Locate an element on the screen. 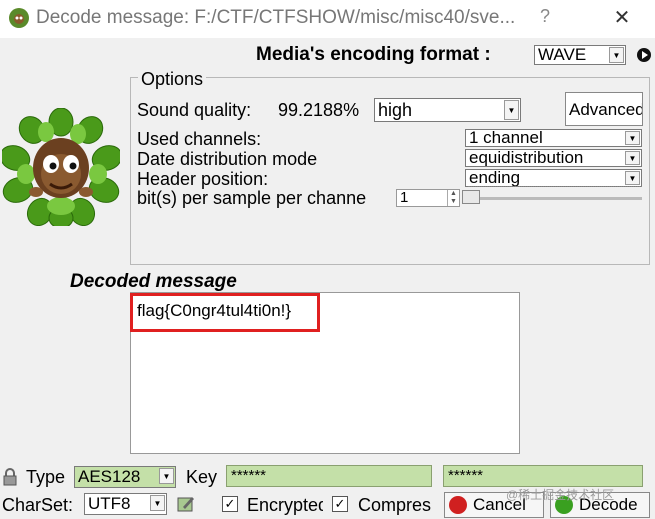 The width and height of the screenshot is (655, 519). sound-quality-label: Sound quality: is located at coordinates (194, 110).